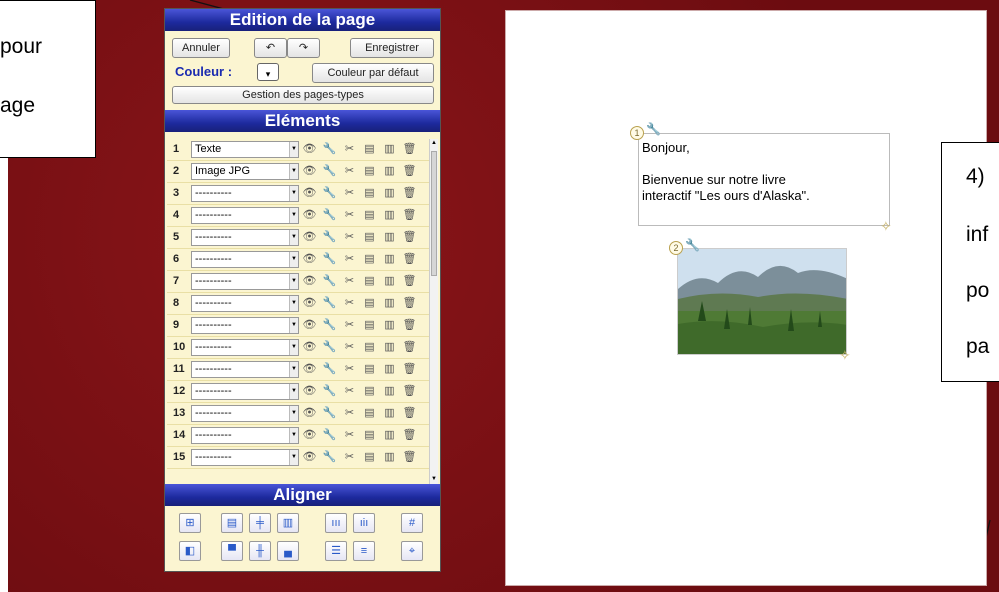 This screenshot has width=999, height=592. I want to click on align-left-icon: ▤, so click(232, 523).